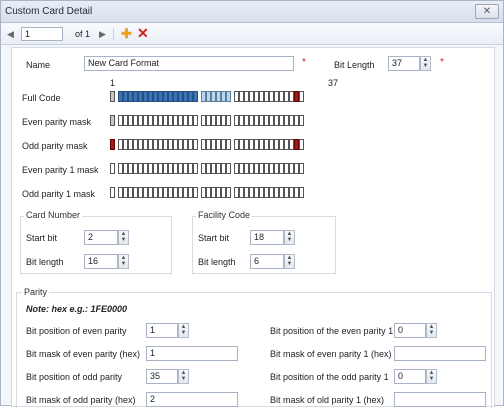 This screenshot has width=504, height=408. I want to click on odd-parity-1-mask-hex-input, so click(440, 399).